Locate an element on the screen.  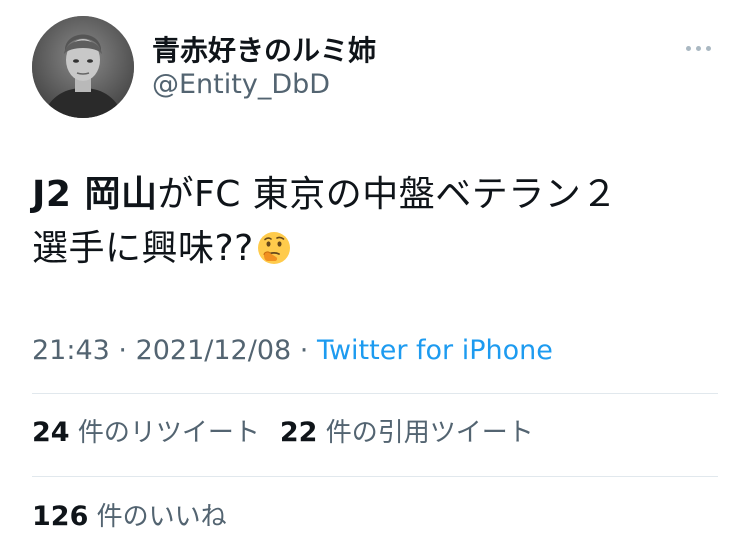
avatar is located at coordinates (83, 67).